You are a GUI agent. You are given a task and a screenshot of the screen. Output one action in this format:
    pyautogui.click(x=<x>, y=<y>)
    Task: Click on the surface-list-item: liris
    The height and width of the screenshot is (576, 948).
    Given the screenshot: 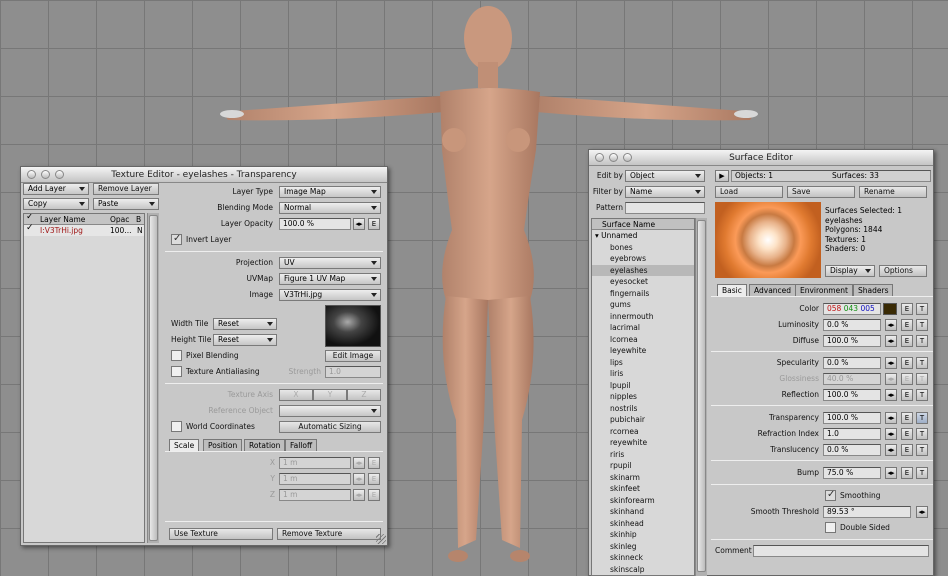 What is the action you would take?
    pyautogui.click(x=643, y=374)
    